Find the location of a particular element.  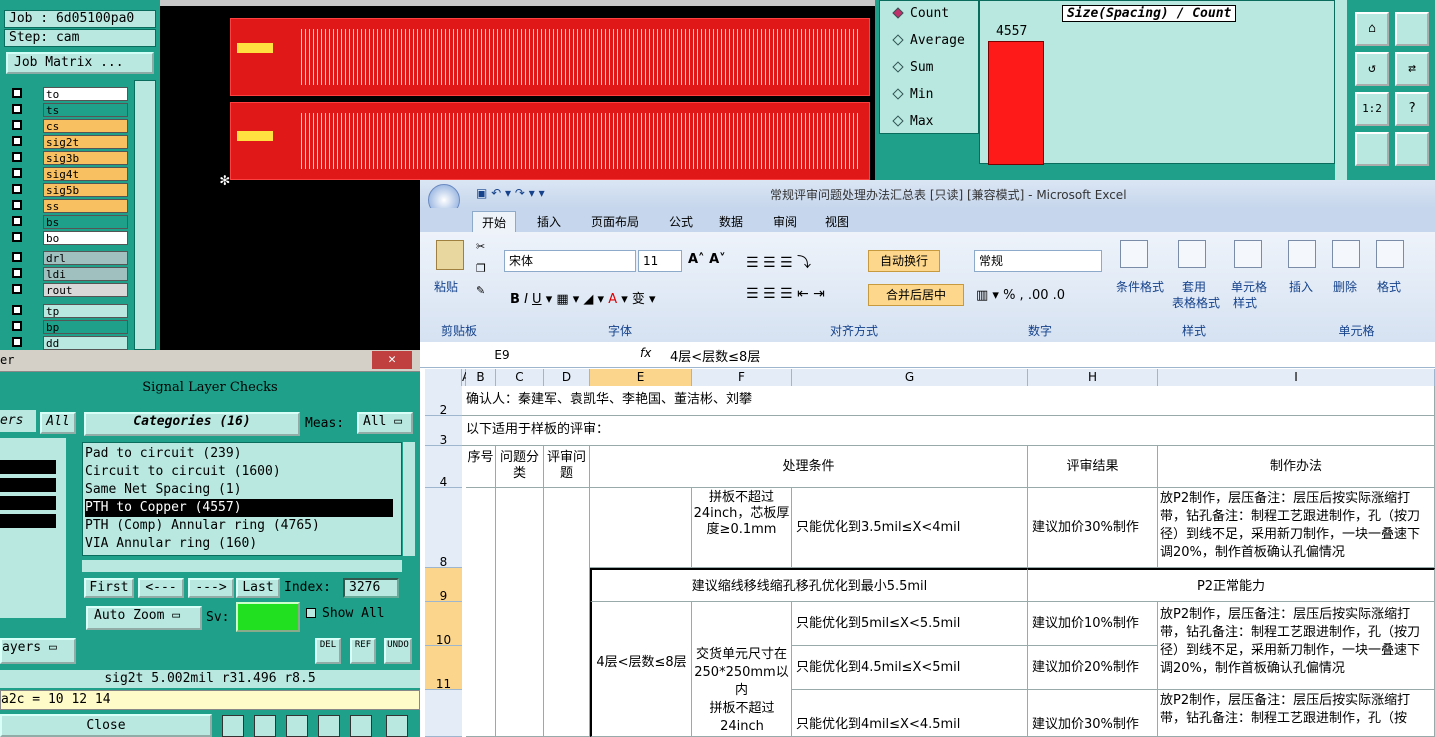

cell: 问题分类 is located at coordinates (520, 467).